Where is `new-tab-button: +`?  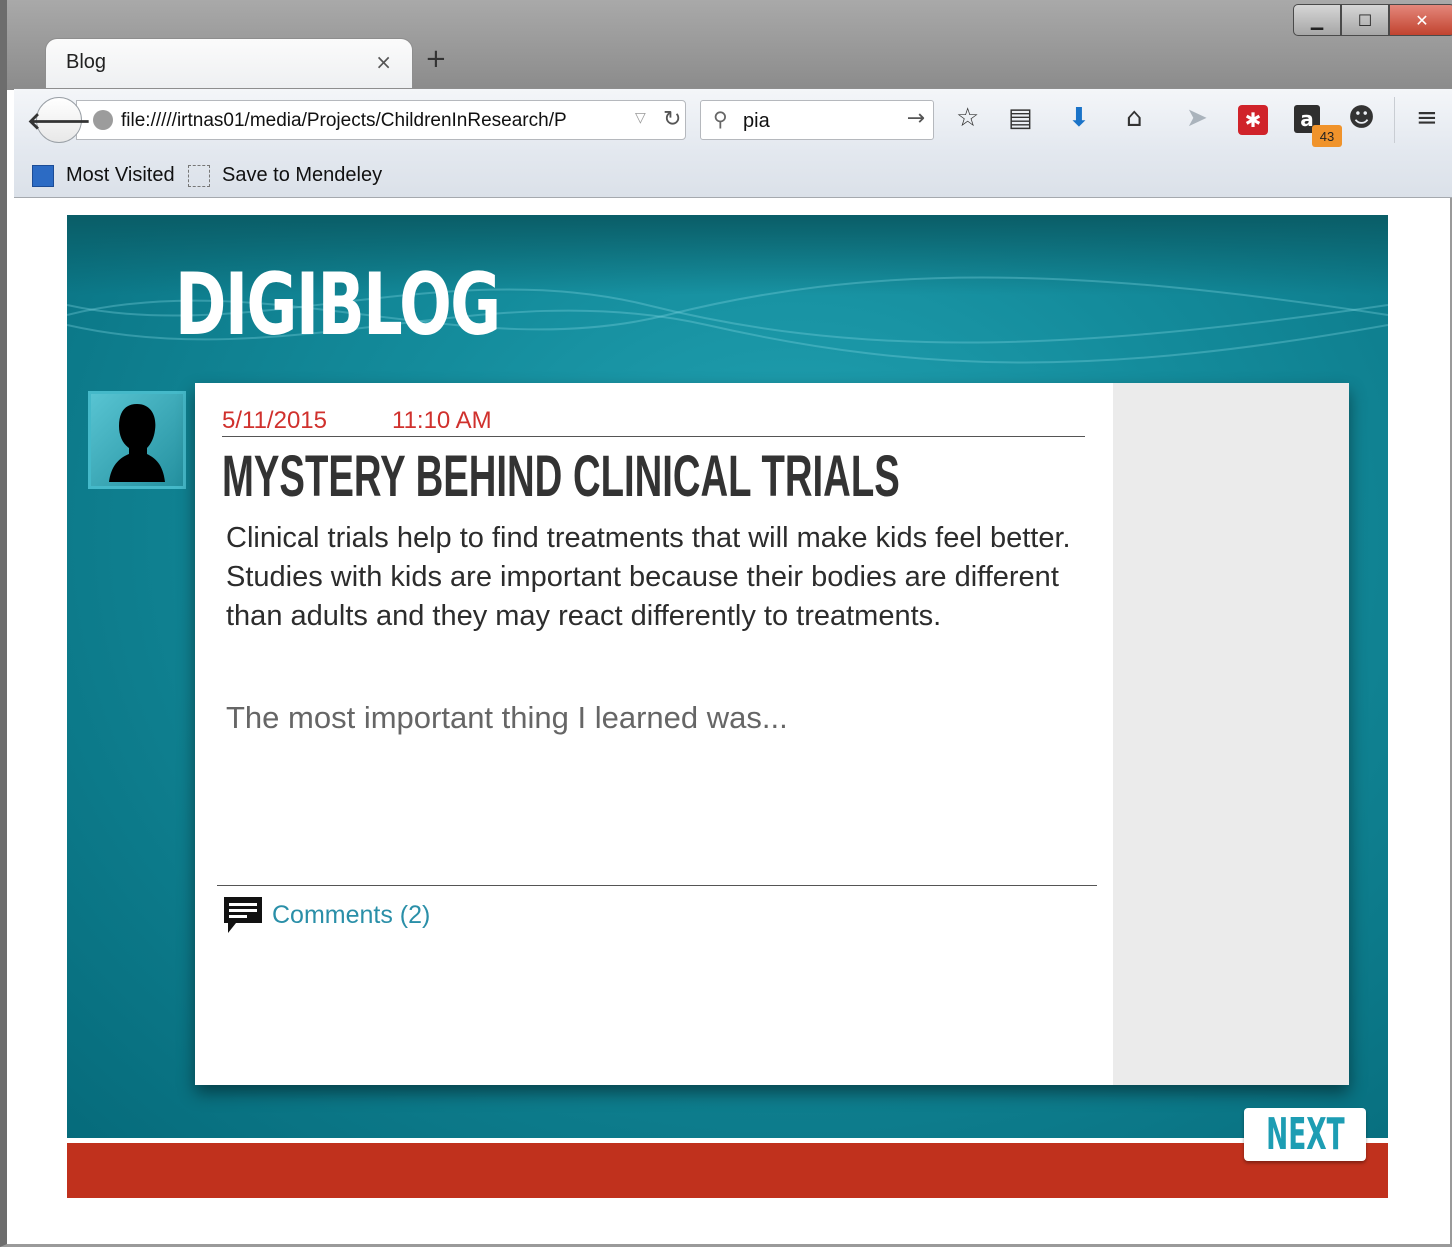 new-tab-button: + is located at coordinates (436, 59).